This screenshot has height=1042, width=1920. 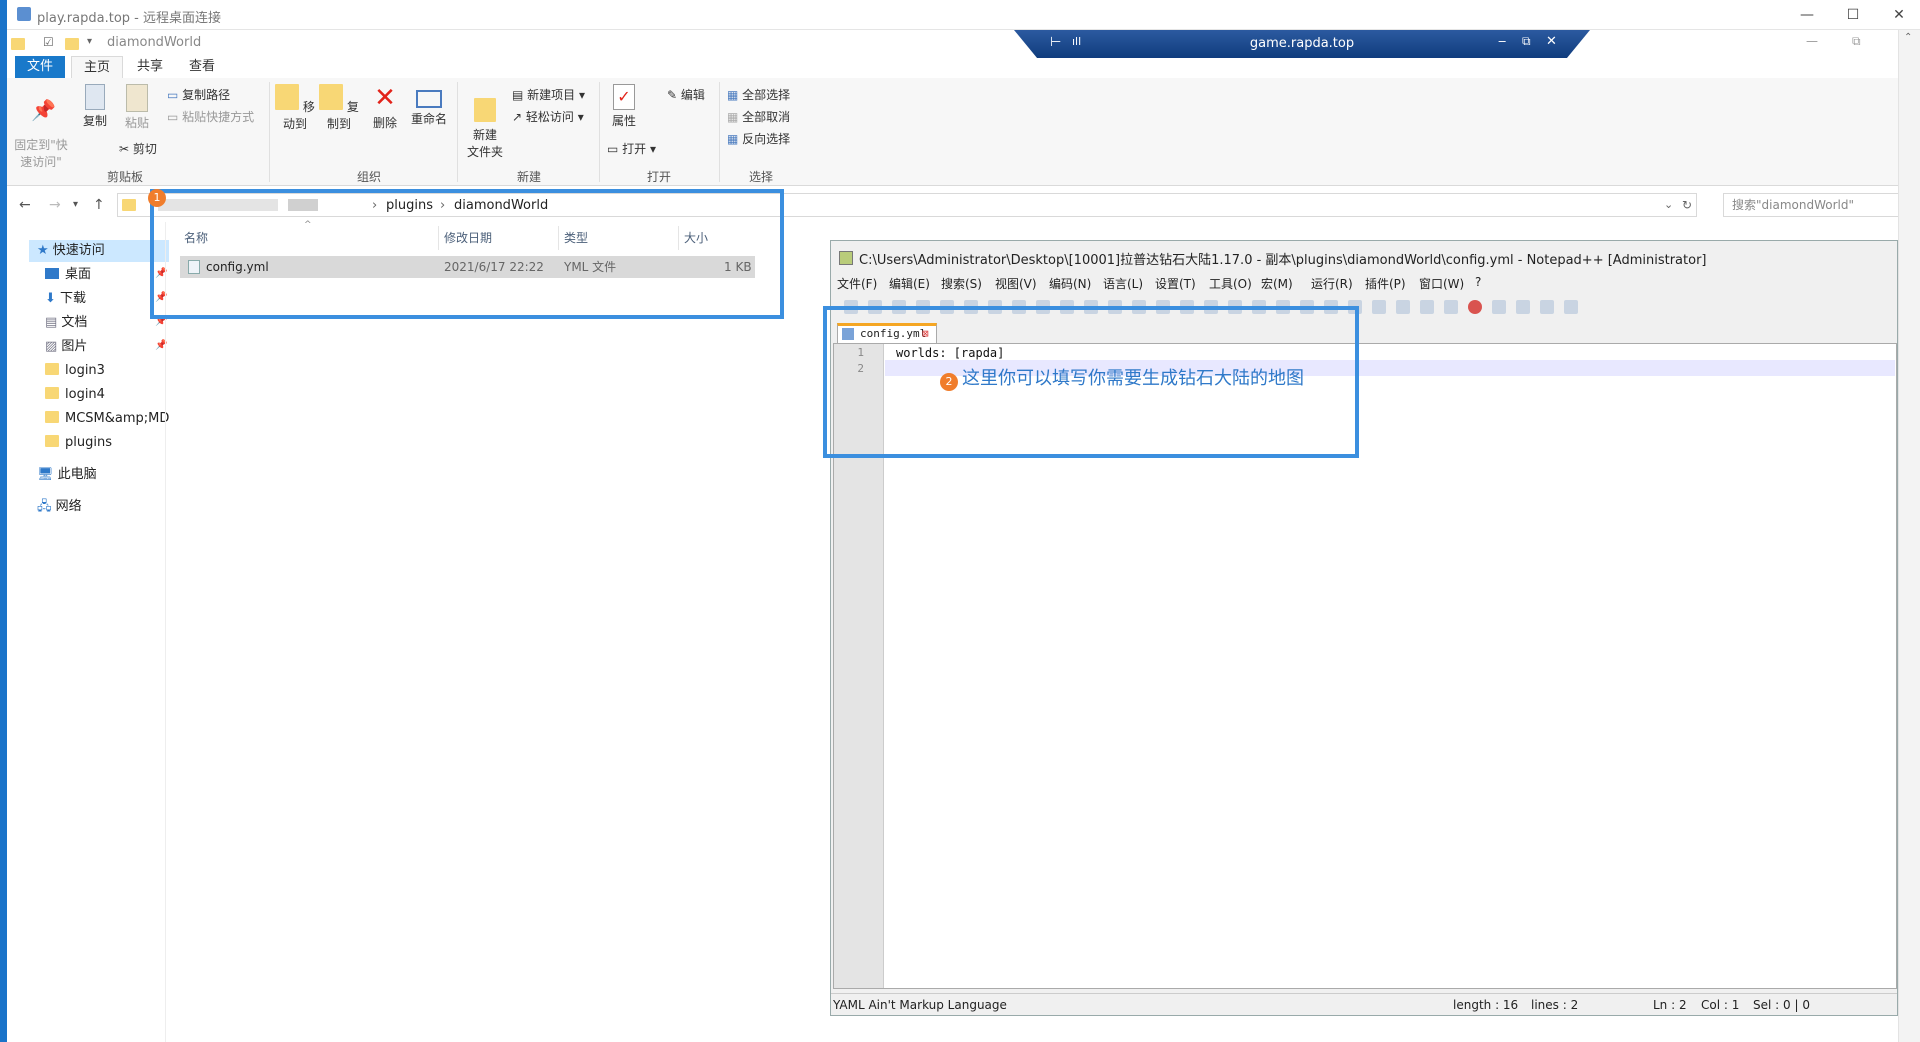 I want to click on new-folder-button: 新建 文件夹, so click(x=485, y=122).